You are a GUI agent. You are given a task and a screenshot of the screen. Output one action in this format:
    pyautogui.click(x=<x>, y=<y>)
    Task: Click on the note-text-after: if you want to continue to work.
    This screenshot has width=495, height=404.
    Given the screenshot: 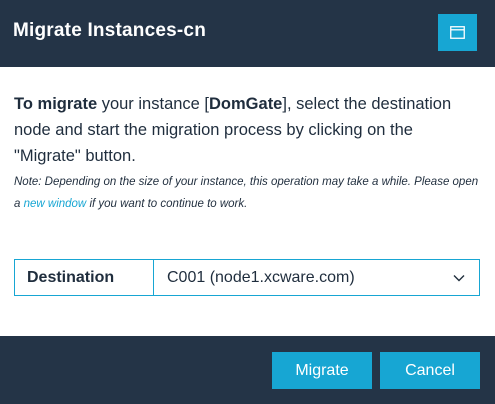 What is the action you would take?
    pyautogui.click(x=167, y=204)
    